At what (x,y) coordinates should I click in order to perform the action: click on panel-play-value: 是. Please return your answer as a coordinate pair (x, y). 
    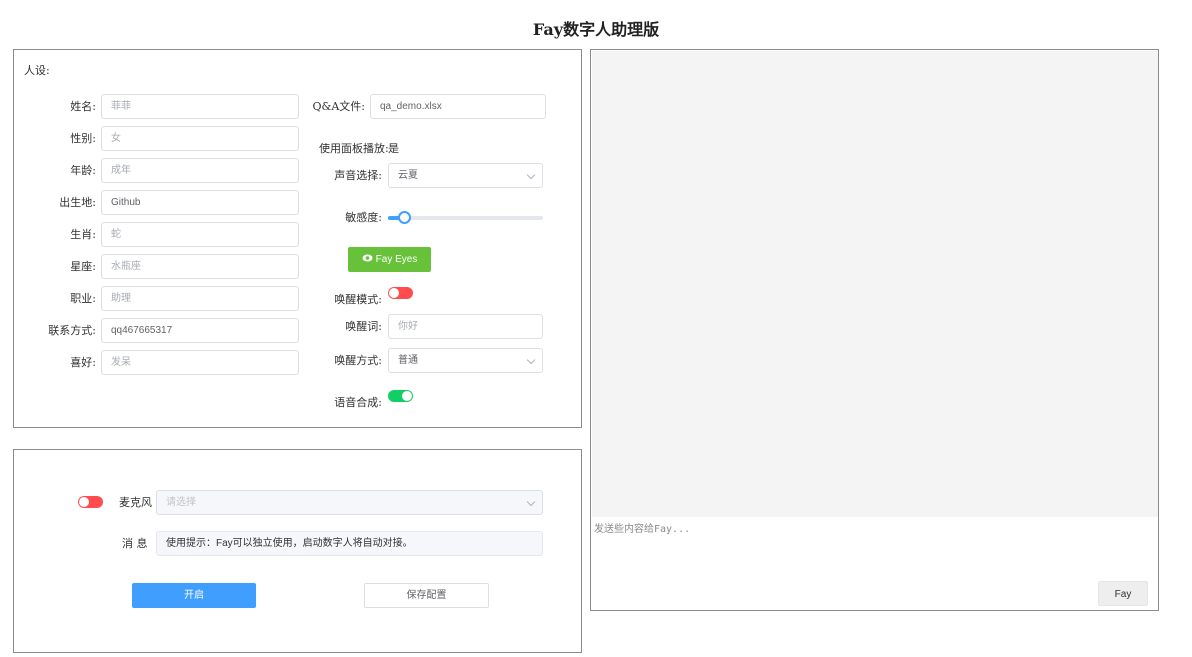
    Looking at the image, I should click on (393, 148).